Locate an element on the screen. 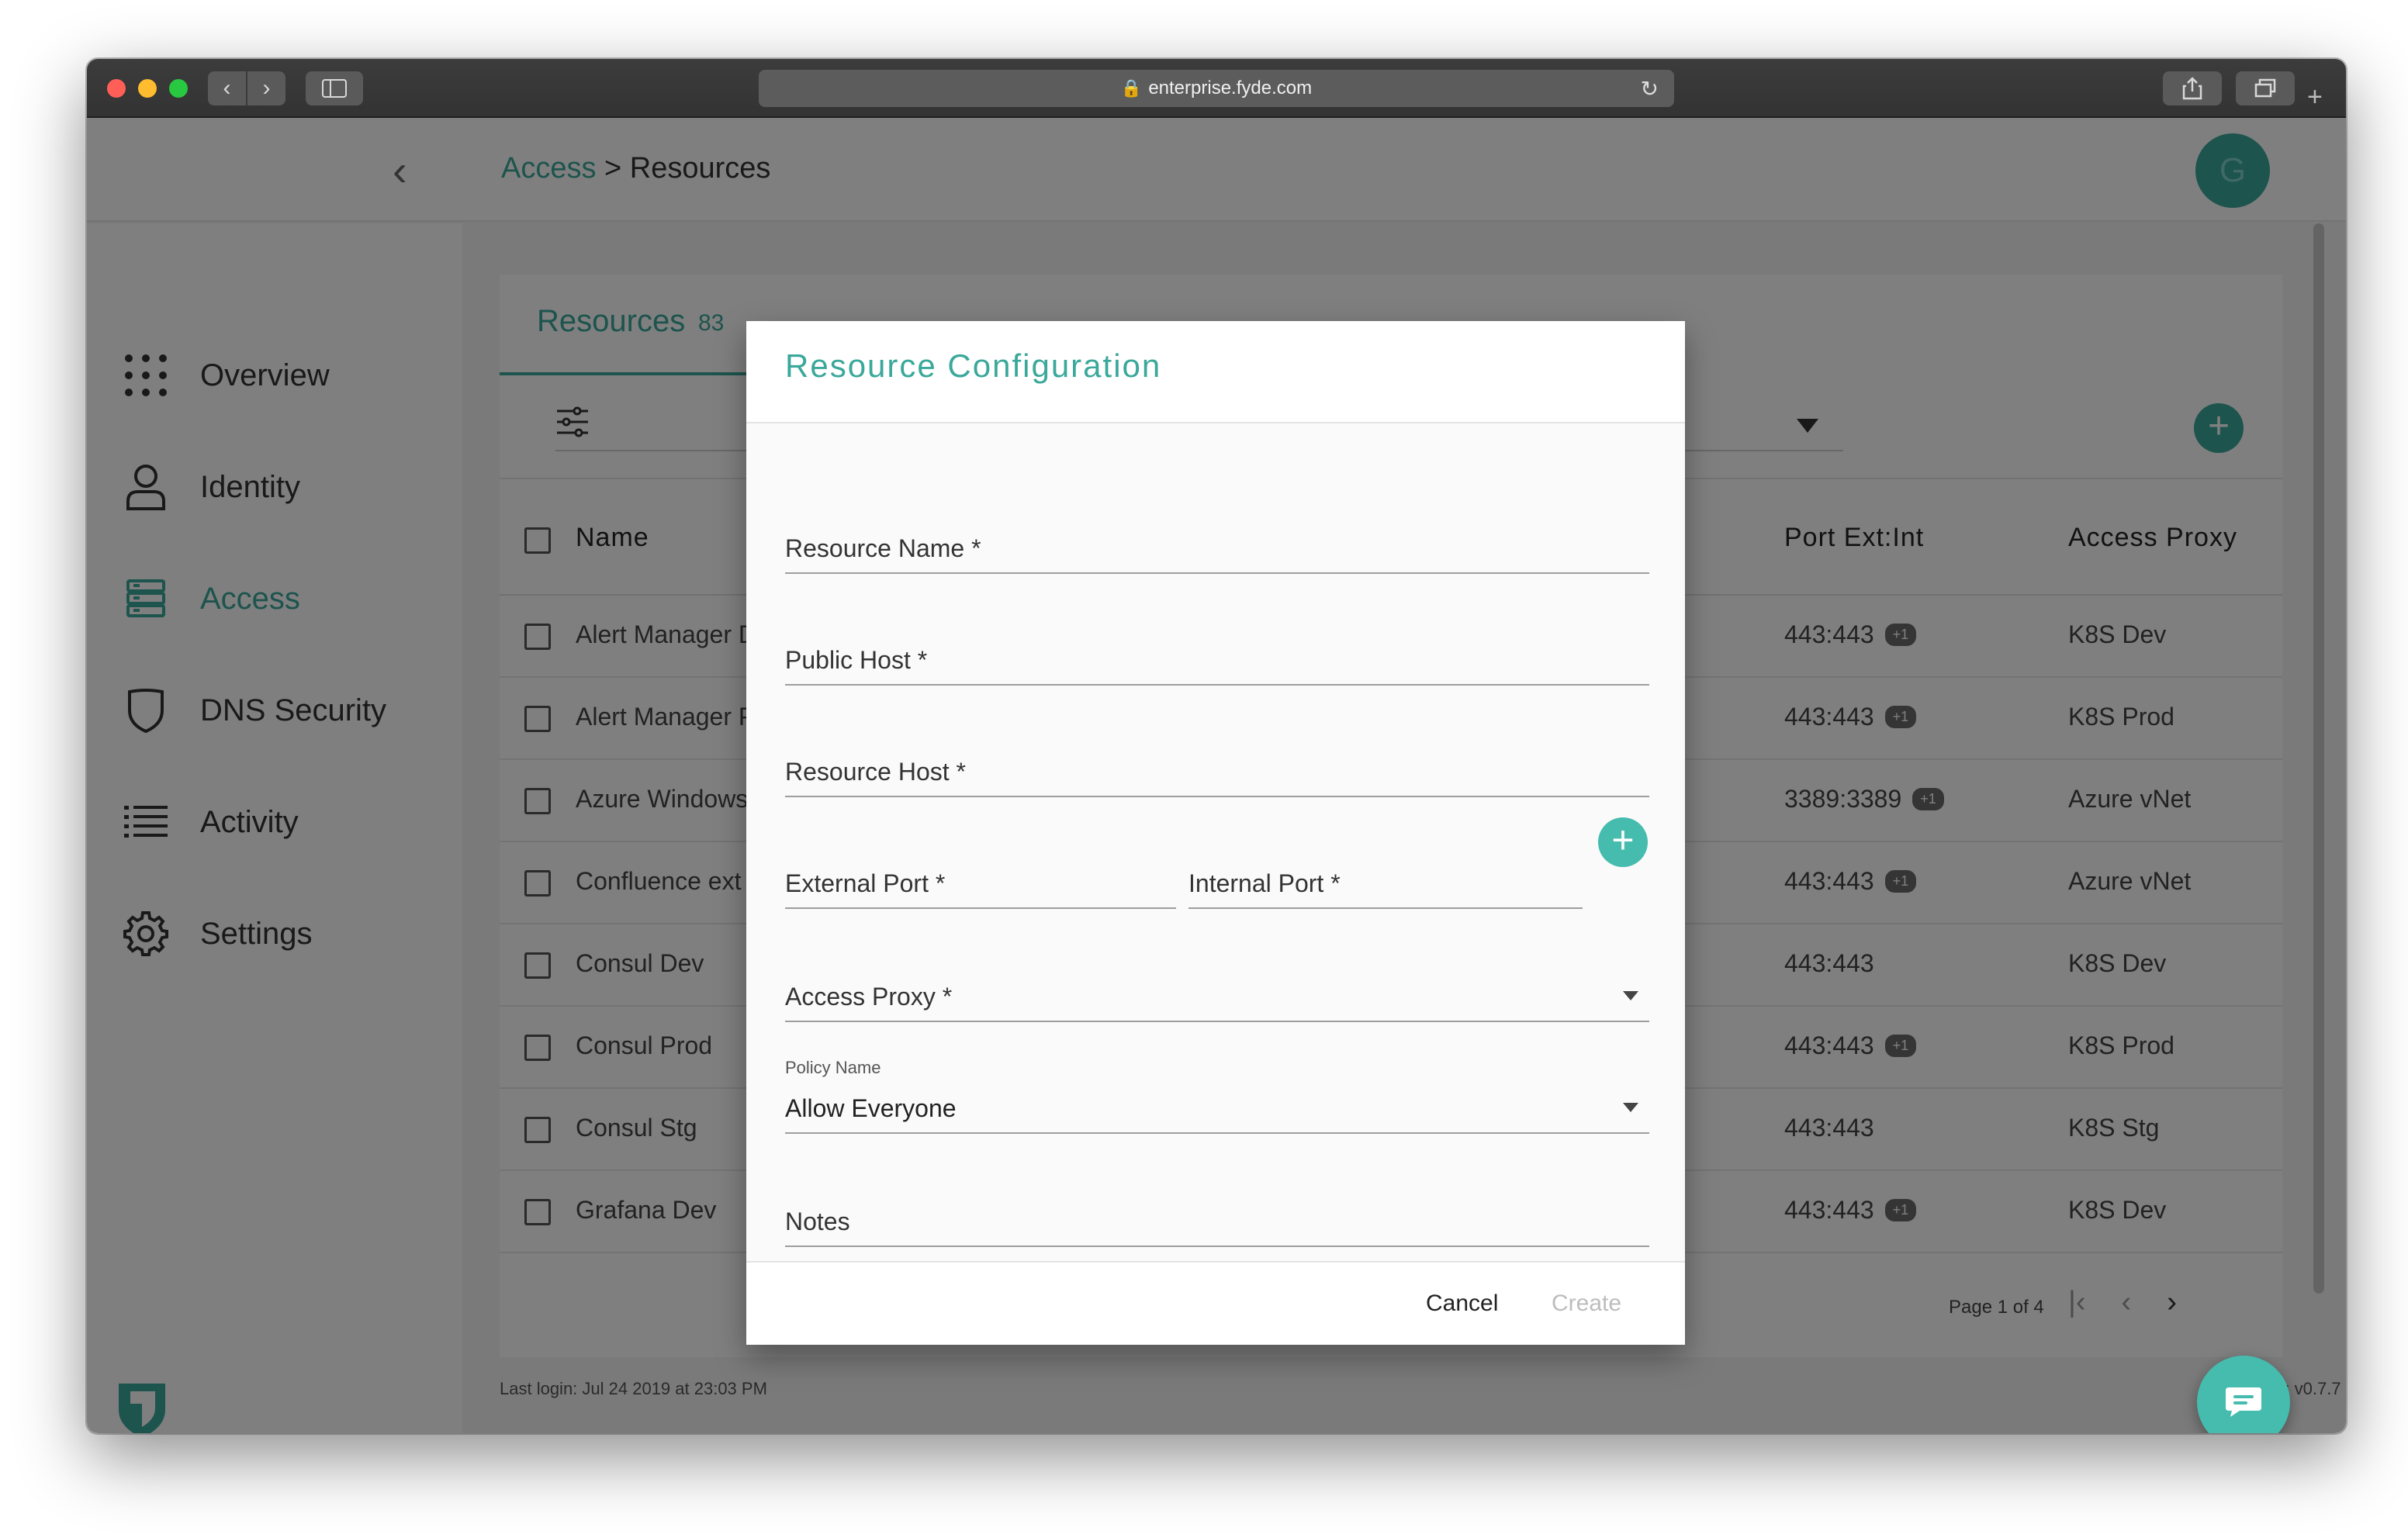 The image size is (2408, 1534). notes-field: Notes is located at coordinates (1217, 1220).